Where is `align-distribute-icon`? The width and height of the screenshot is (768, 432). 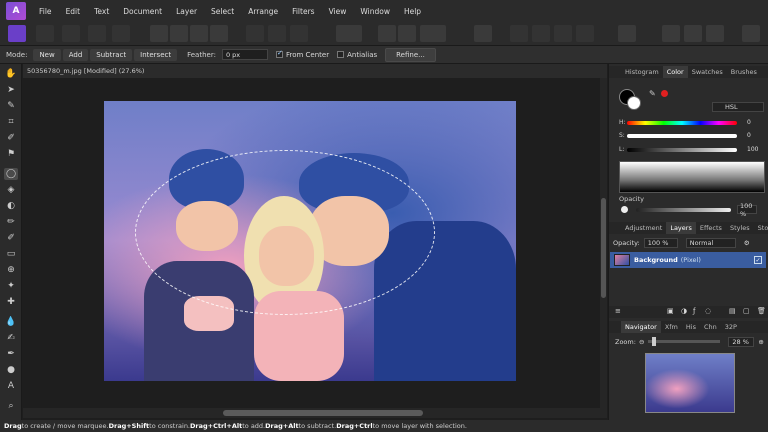
align-distribute-icon is located at coordinates (585, 33).